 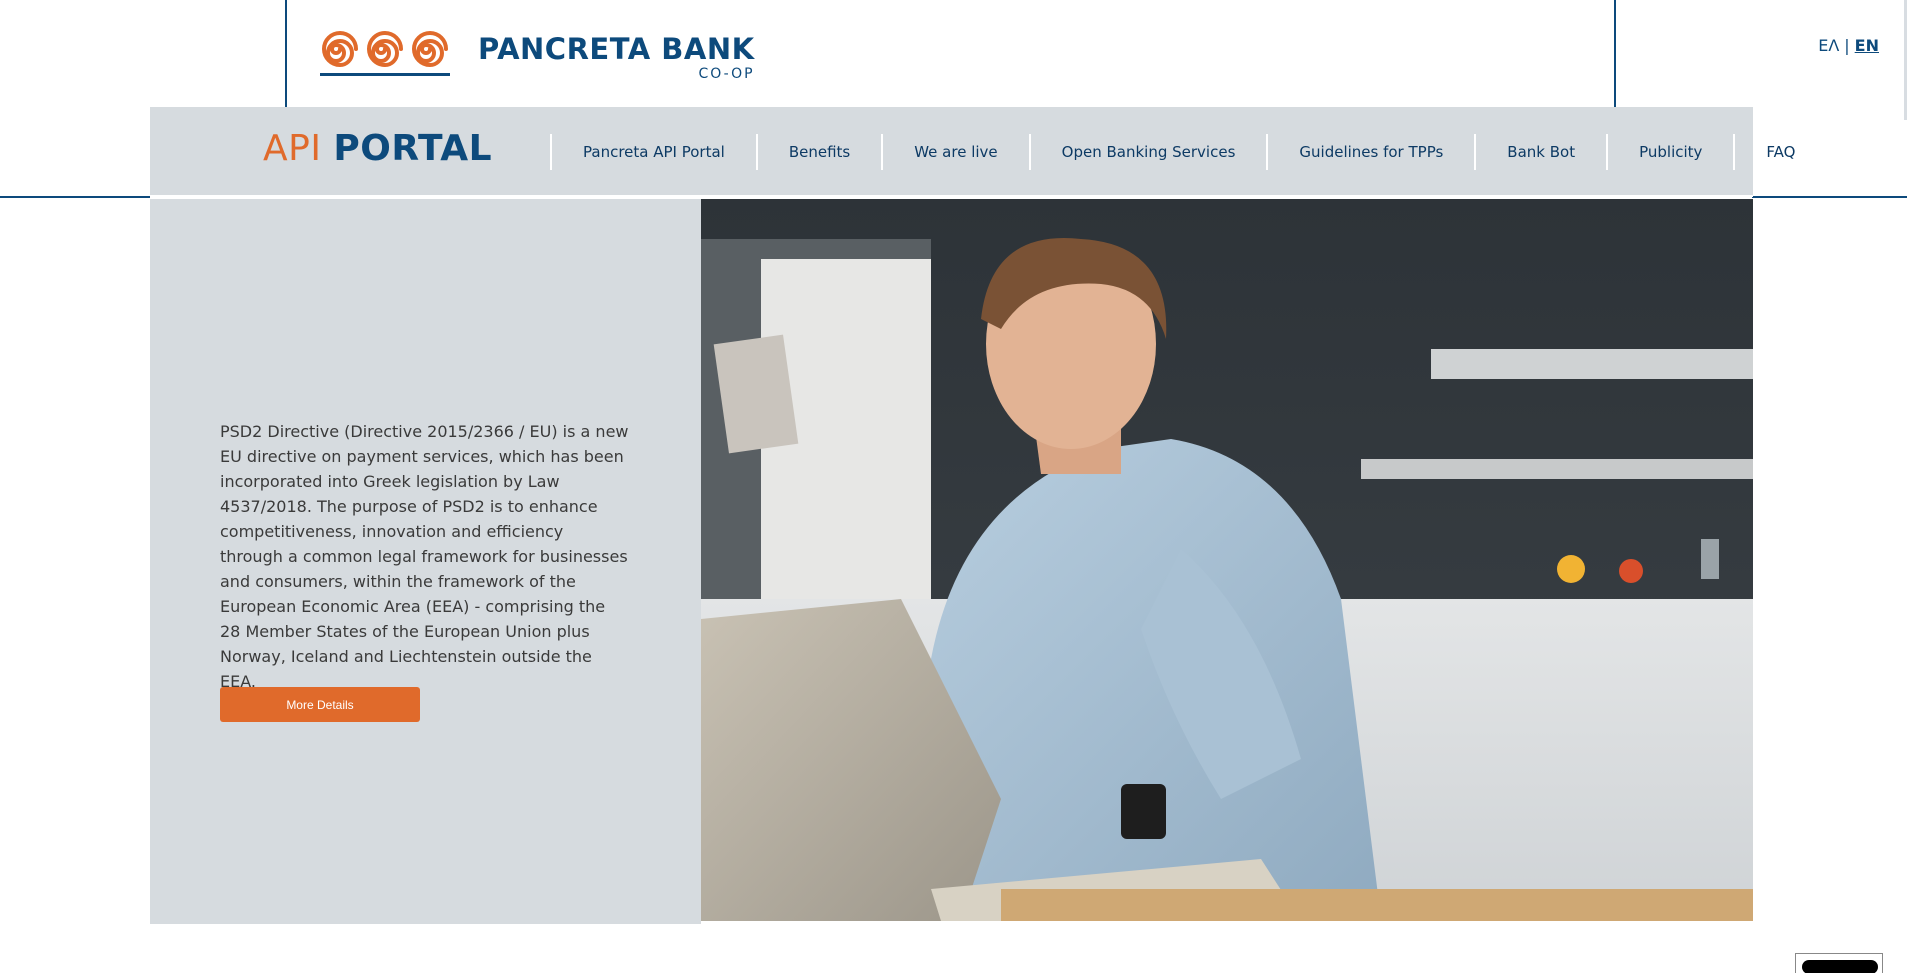 I want to click on portal-word: PORTAL, so click(x=413, y=148).